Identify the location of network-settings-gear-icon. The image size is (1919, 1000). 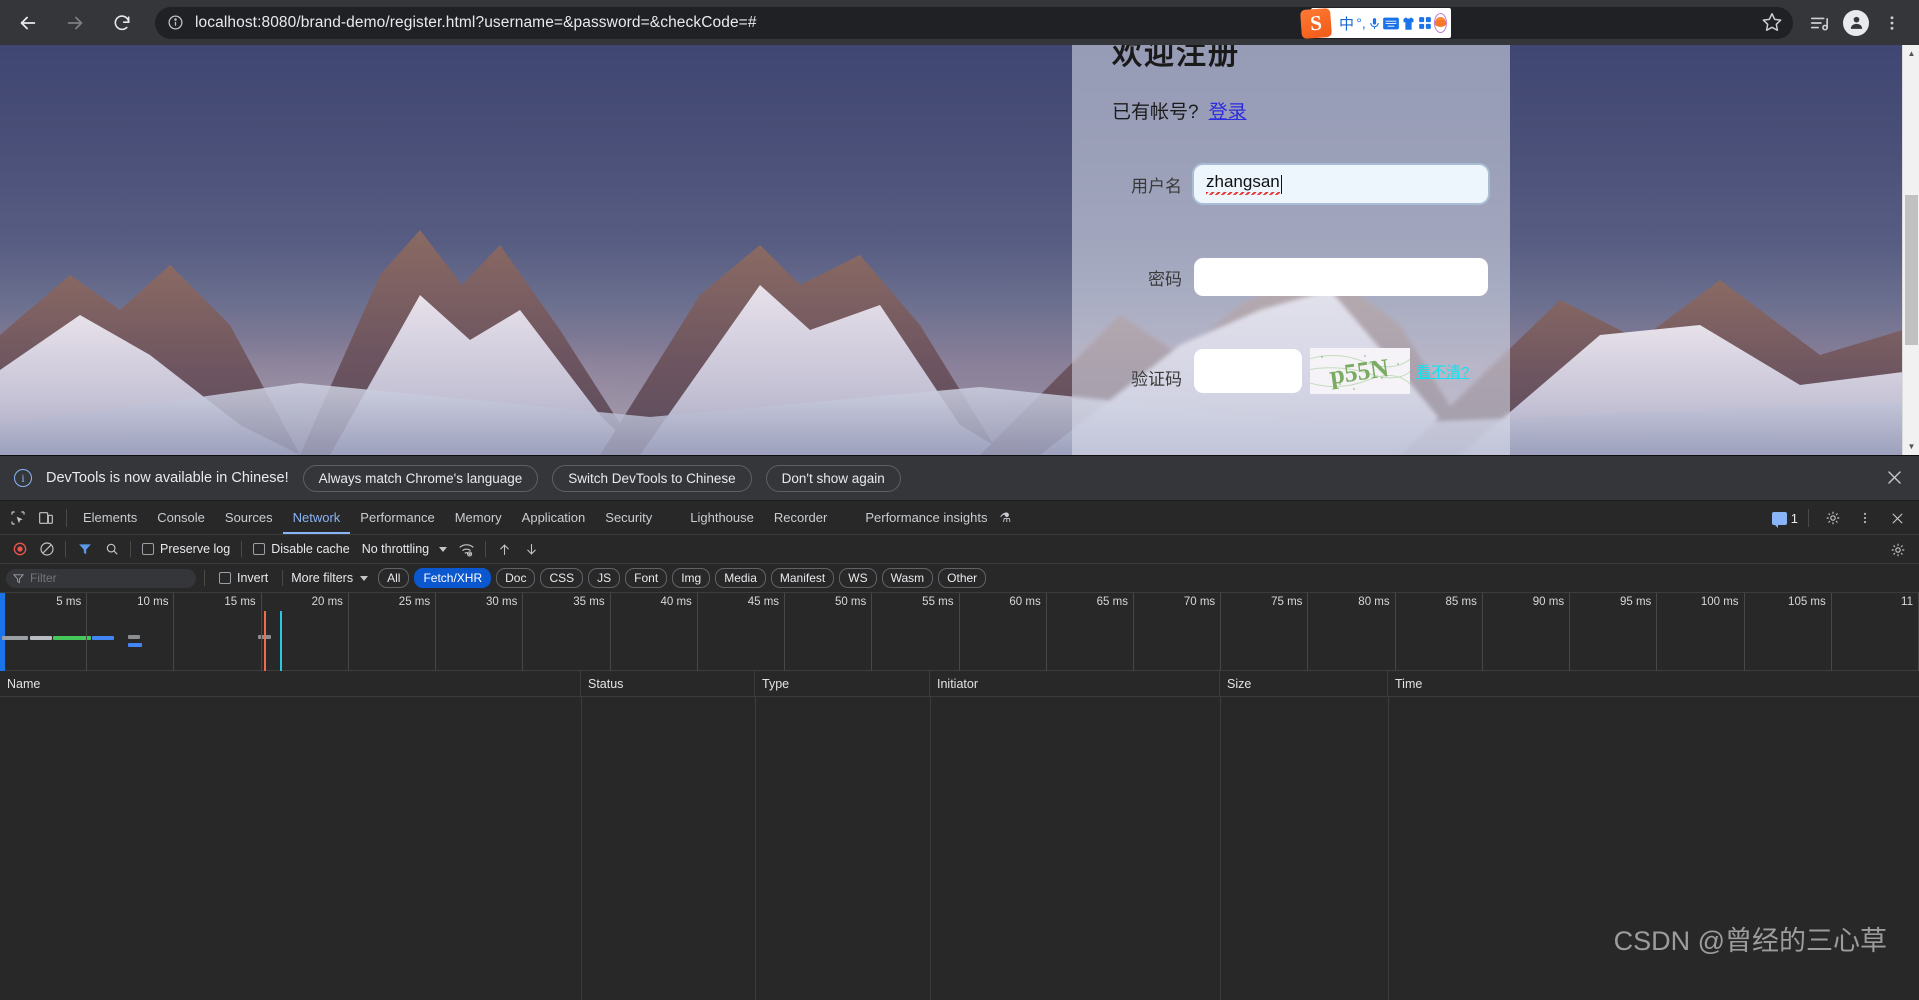
(1897, 549).